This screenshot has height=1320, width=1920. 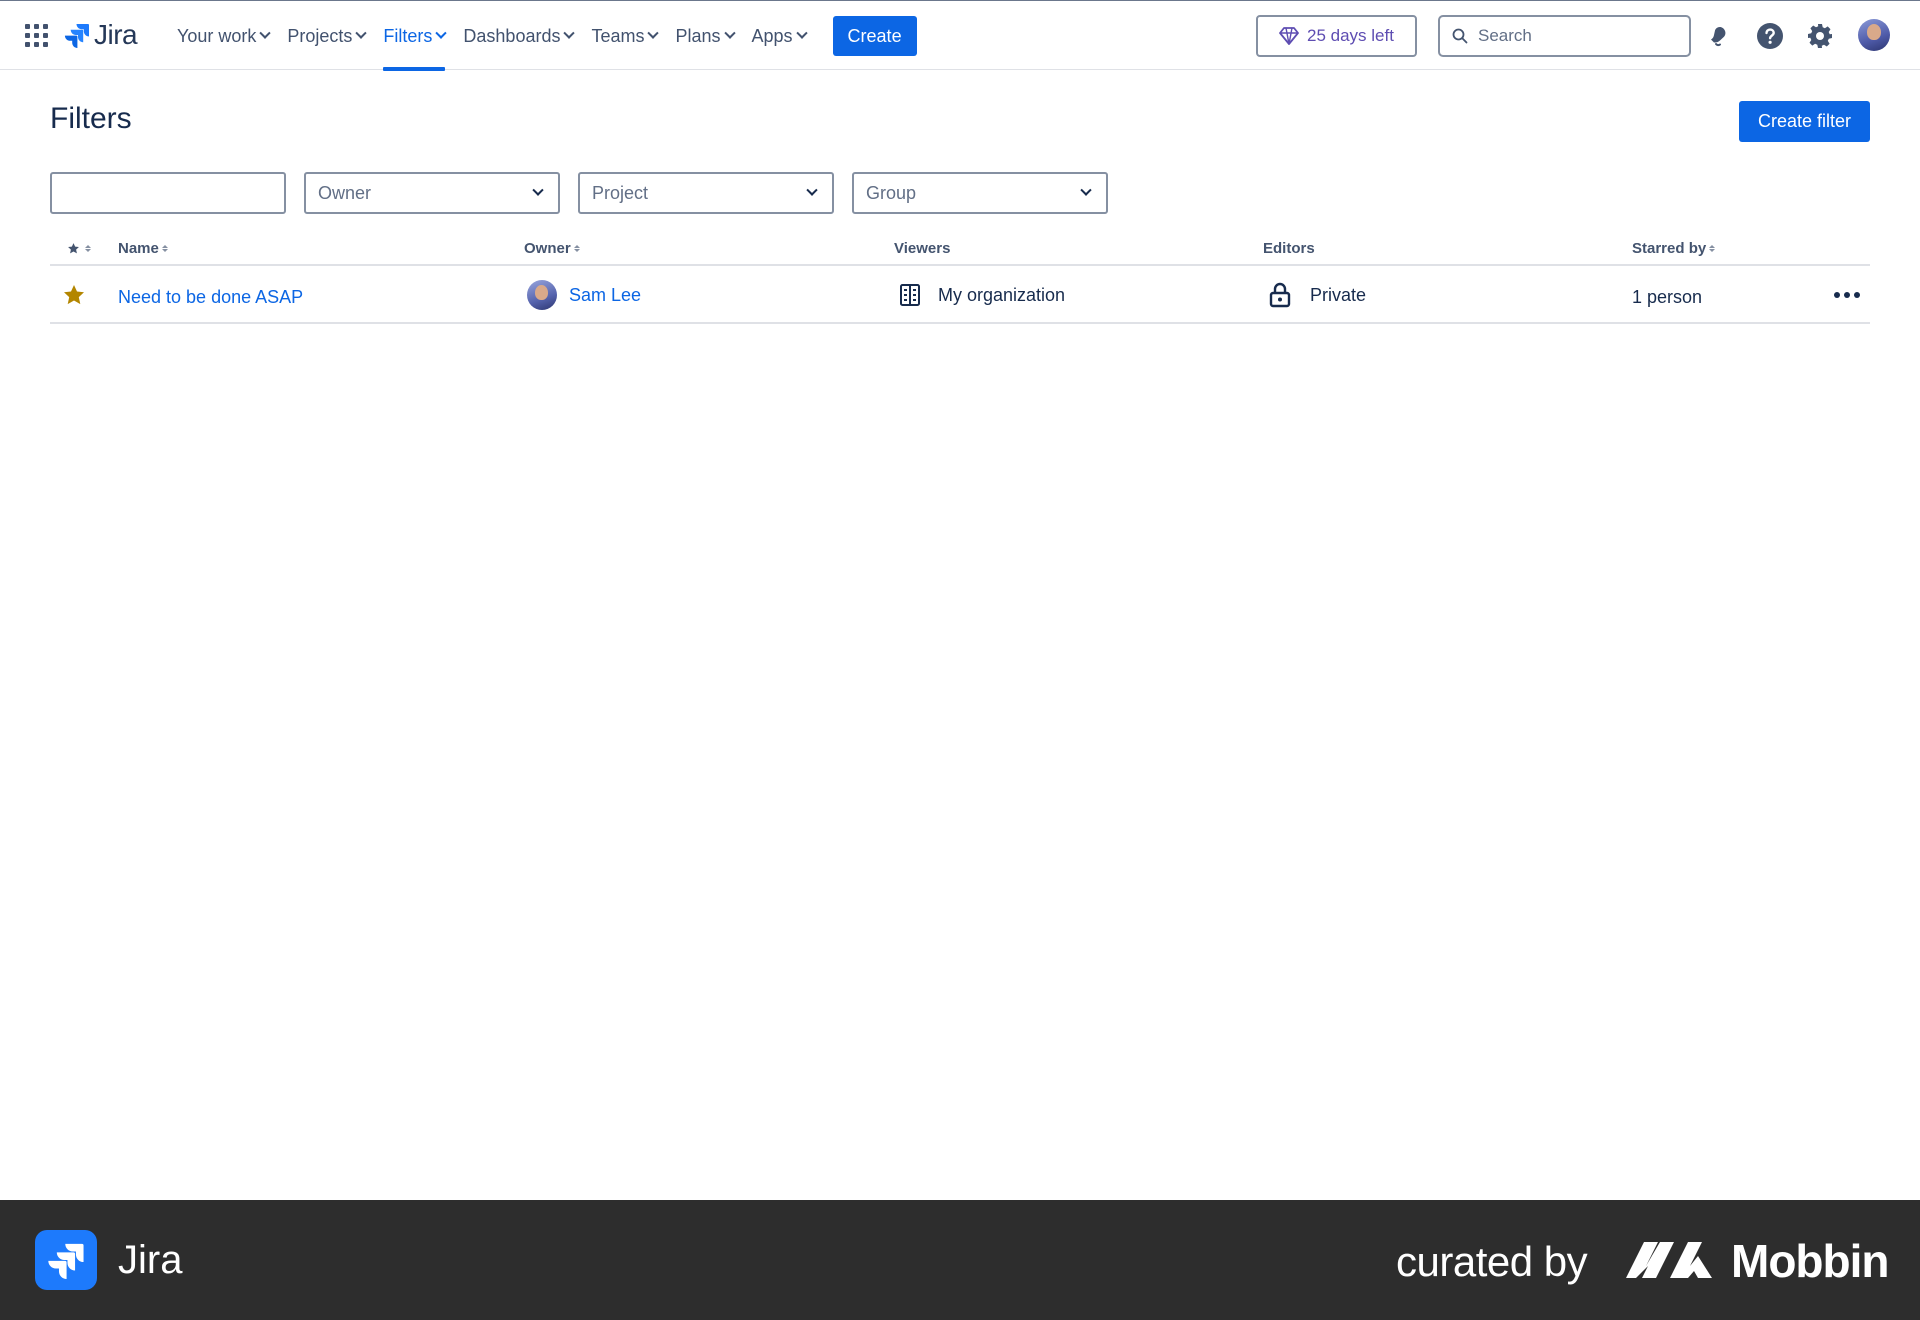 I want to click on owner-column-header: Owner, so click(x=552, y=248).